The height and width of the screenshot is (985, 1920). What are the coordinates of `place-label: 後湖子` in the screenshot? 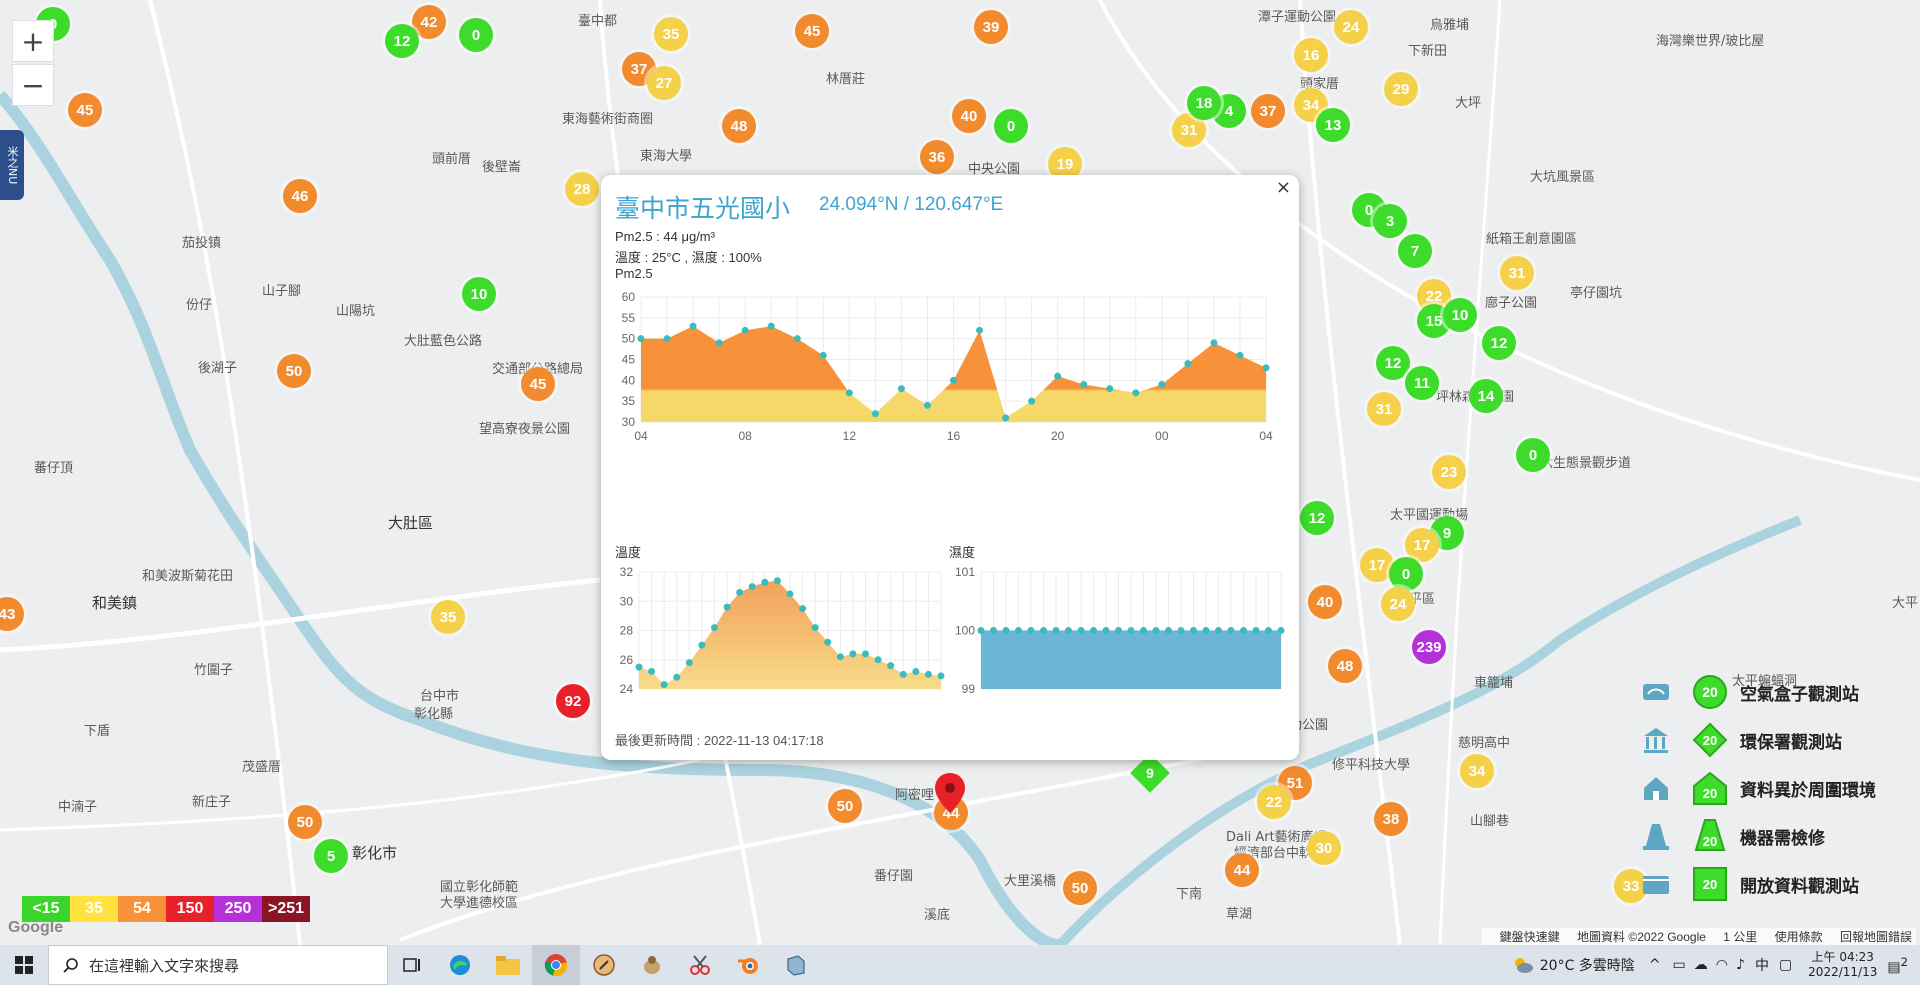 It's located at (218, 368).